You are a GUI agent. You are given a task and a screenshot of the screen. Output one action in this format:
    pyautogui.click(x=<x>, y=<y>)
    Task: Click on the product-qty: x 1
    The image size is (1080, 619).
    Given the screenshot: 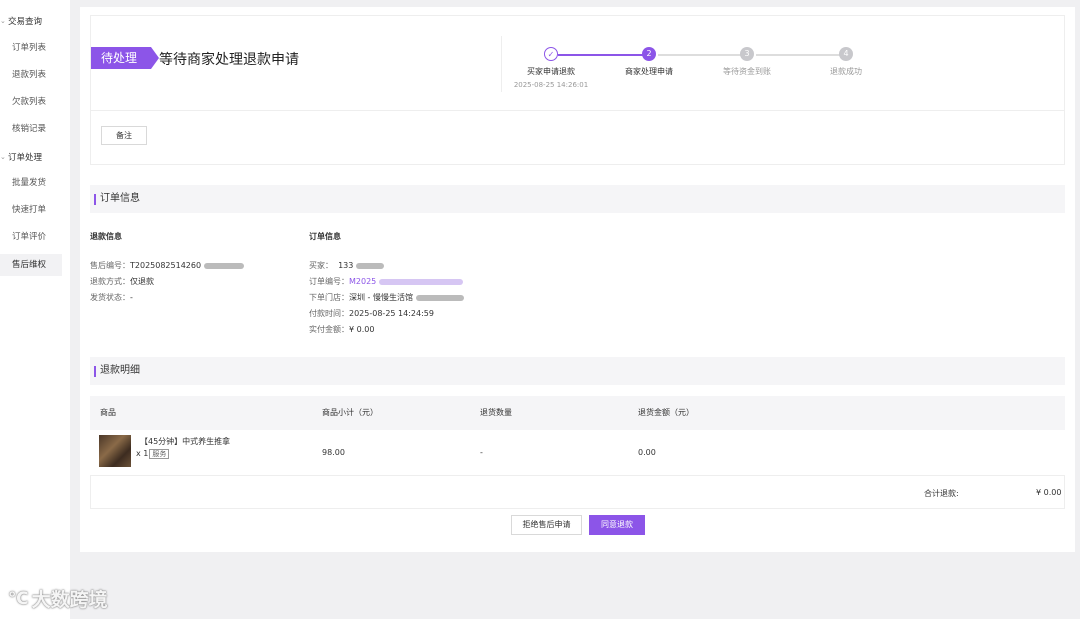 What is the action you would take?
    pyautogui.click(x=142, y=453)
    